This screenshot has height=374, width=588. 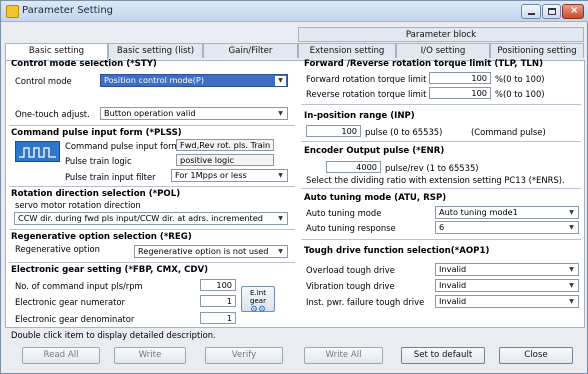 What do you see at coordinates (68, 10) in the screenshot?
I see `window-title: Parameter Setting` at bounding box center [68, 10].